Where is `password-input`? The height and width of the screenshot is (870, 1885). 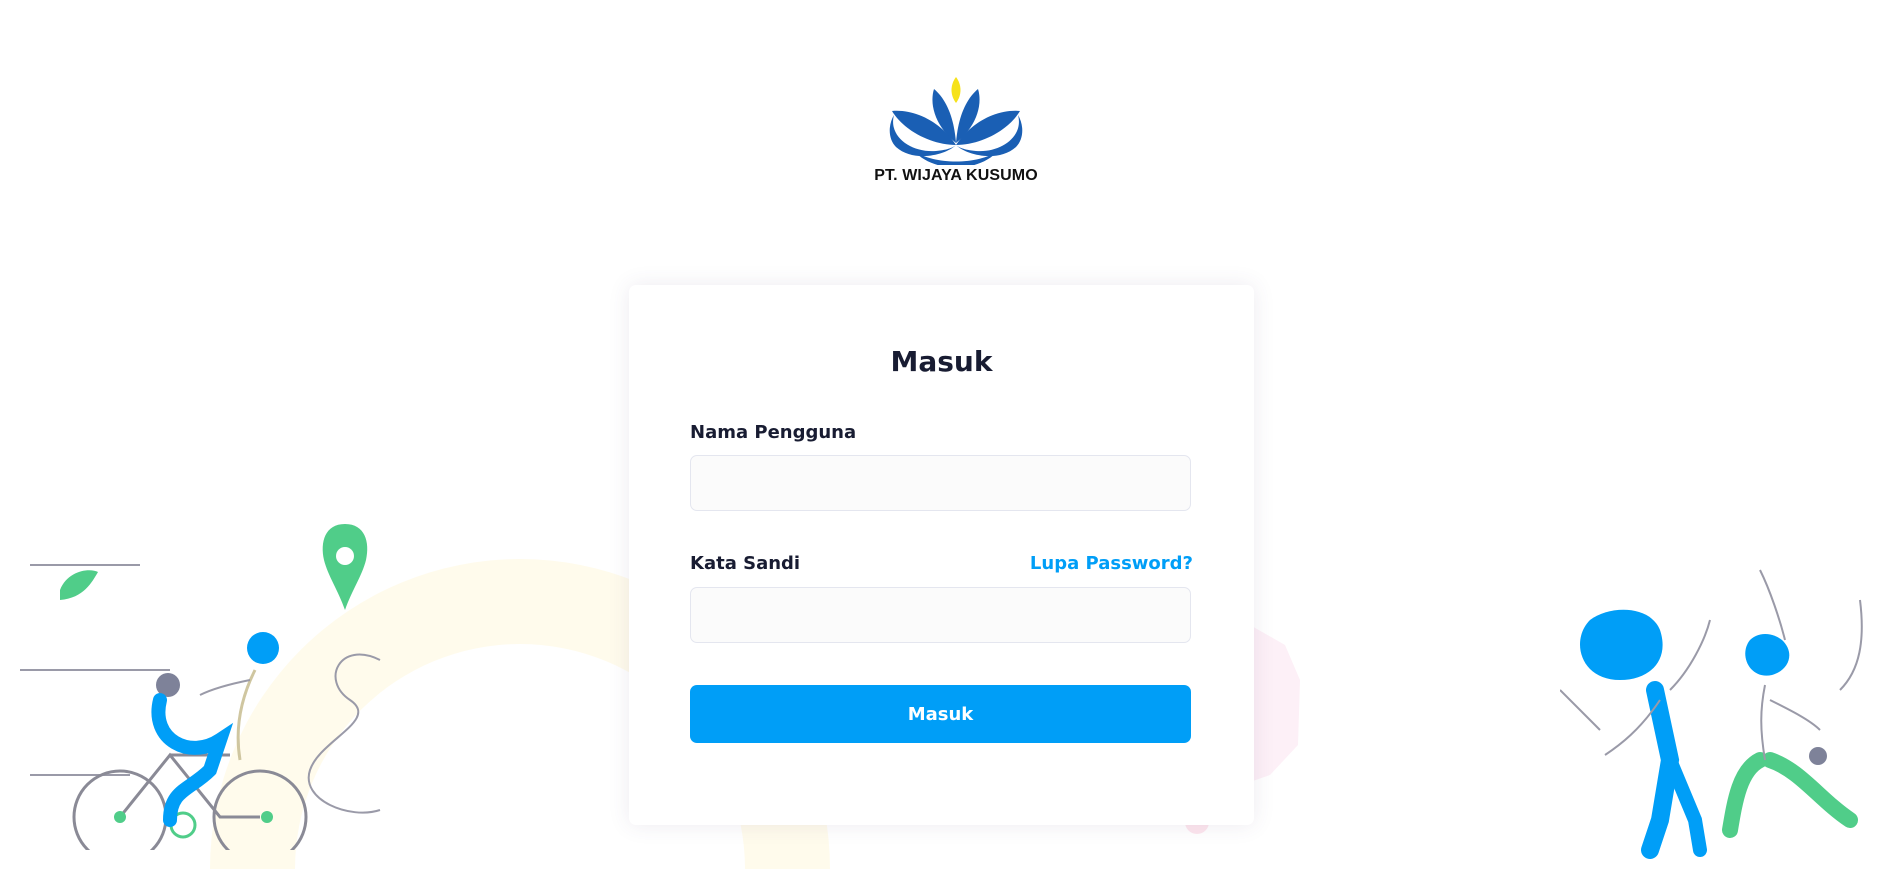 password-input is located at coordinates (940, 615).